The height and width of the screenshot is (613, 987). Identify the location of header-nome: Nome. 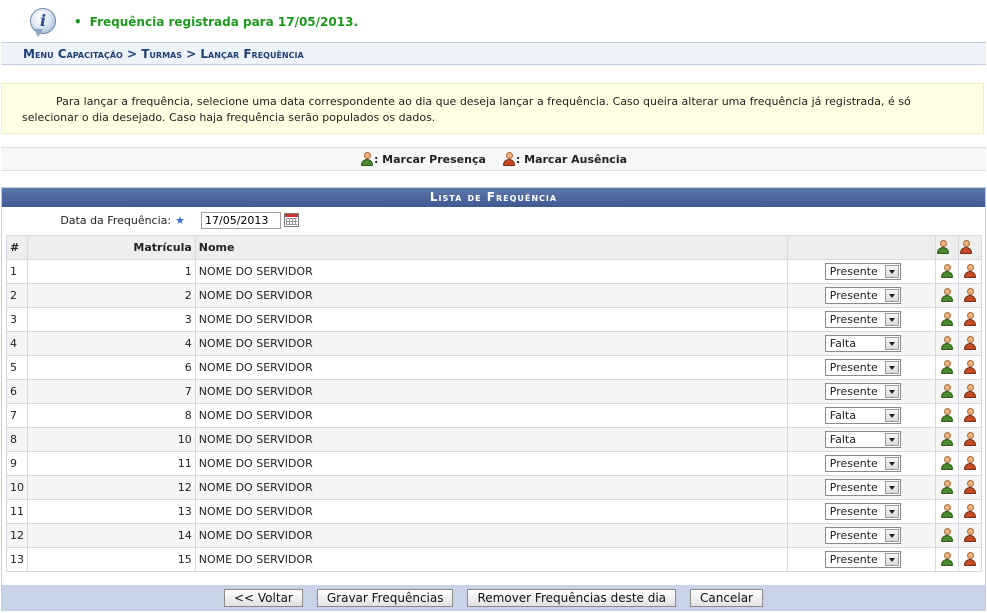
(491, 247).